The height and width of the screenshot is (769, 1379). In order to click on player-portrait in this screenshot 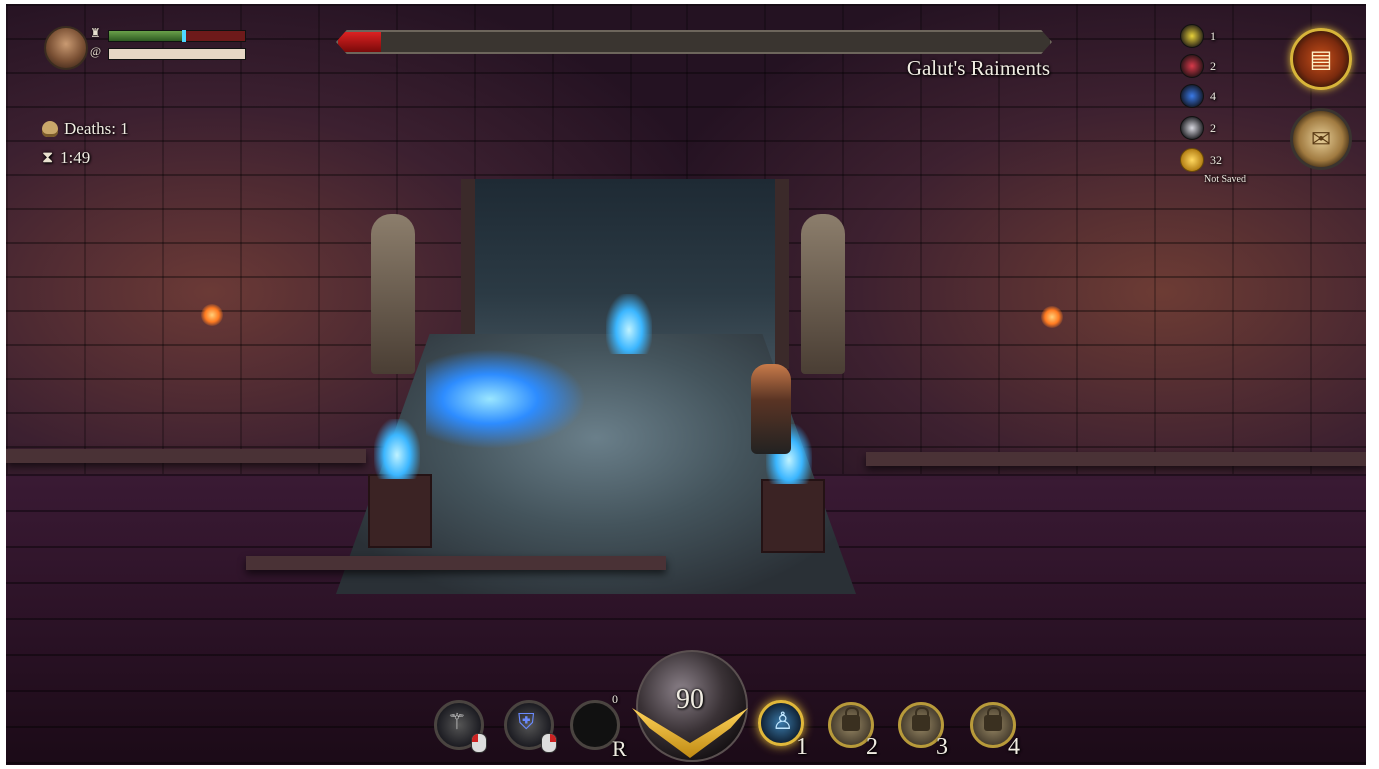, I will do `click(66, 48)`.